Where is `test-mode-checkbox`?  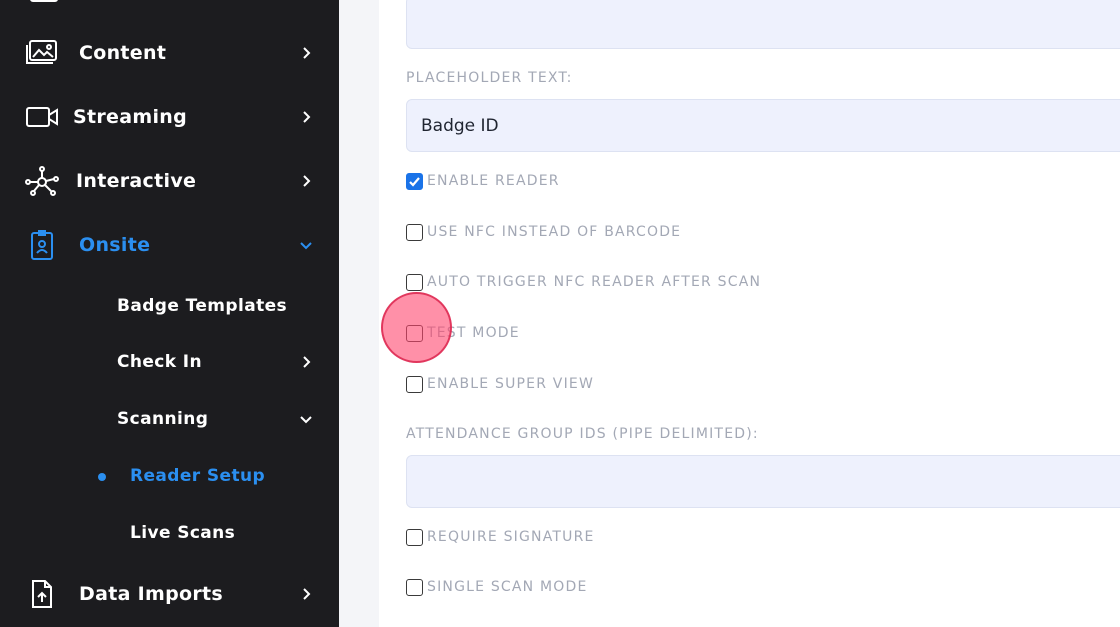
test-mode-checkbox is located at coordinates (414, 333).